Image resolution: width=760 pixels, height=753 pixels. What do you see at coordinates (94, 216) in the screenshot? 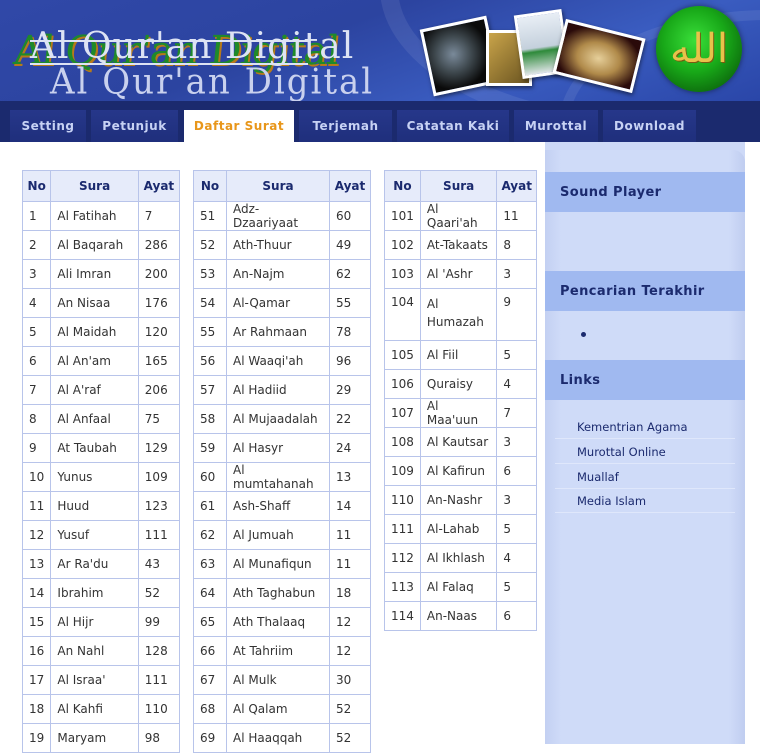
I see `sura-name: Al Fatihah` at bounding box center [94, 216].